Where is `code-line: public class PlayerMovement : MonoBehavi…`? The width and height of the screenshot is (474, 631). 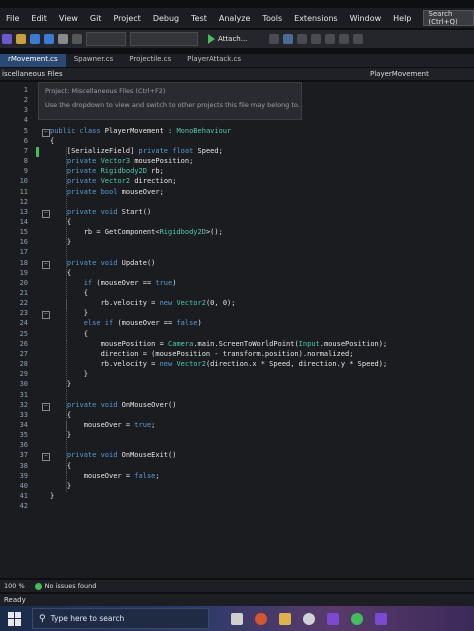 code-line: public class PlayerMovement : MonoBehavi… is located at coordinates (140, 131).